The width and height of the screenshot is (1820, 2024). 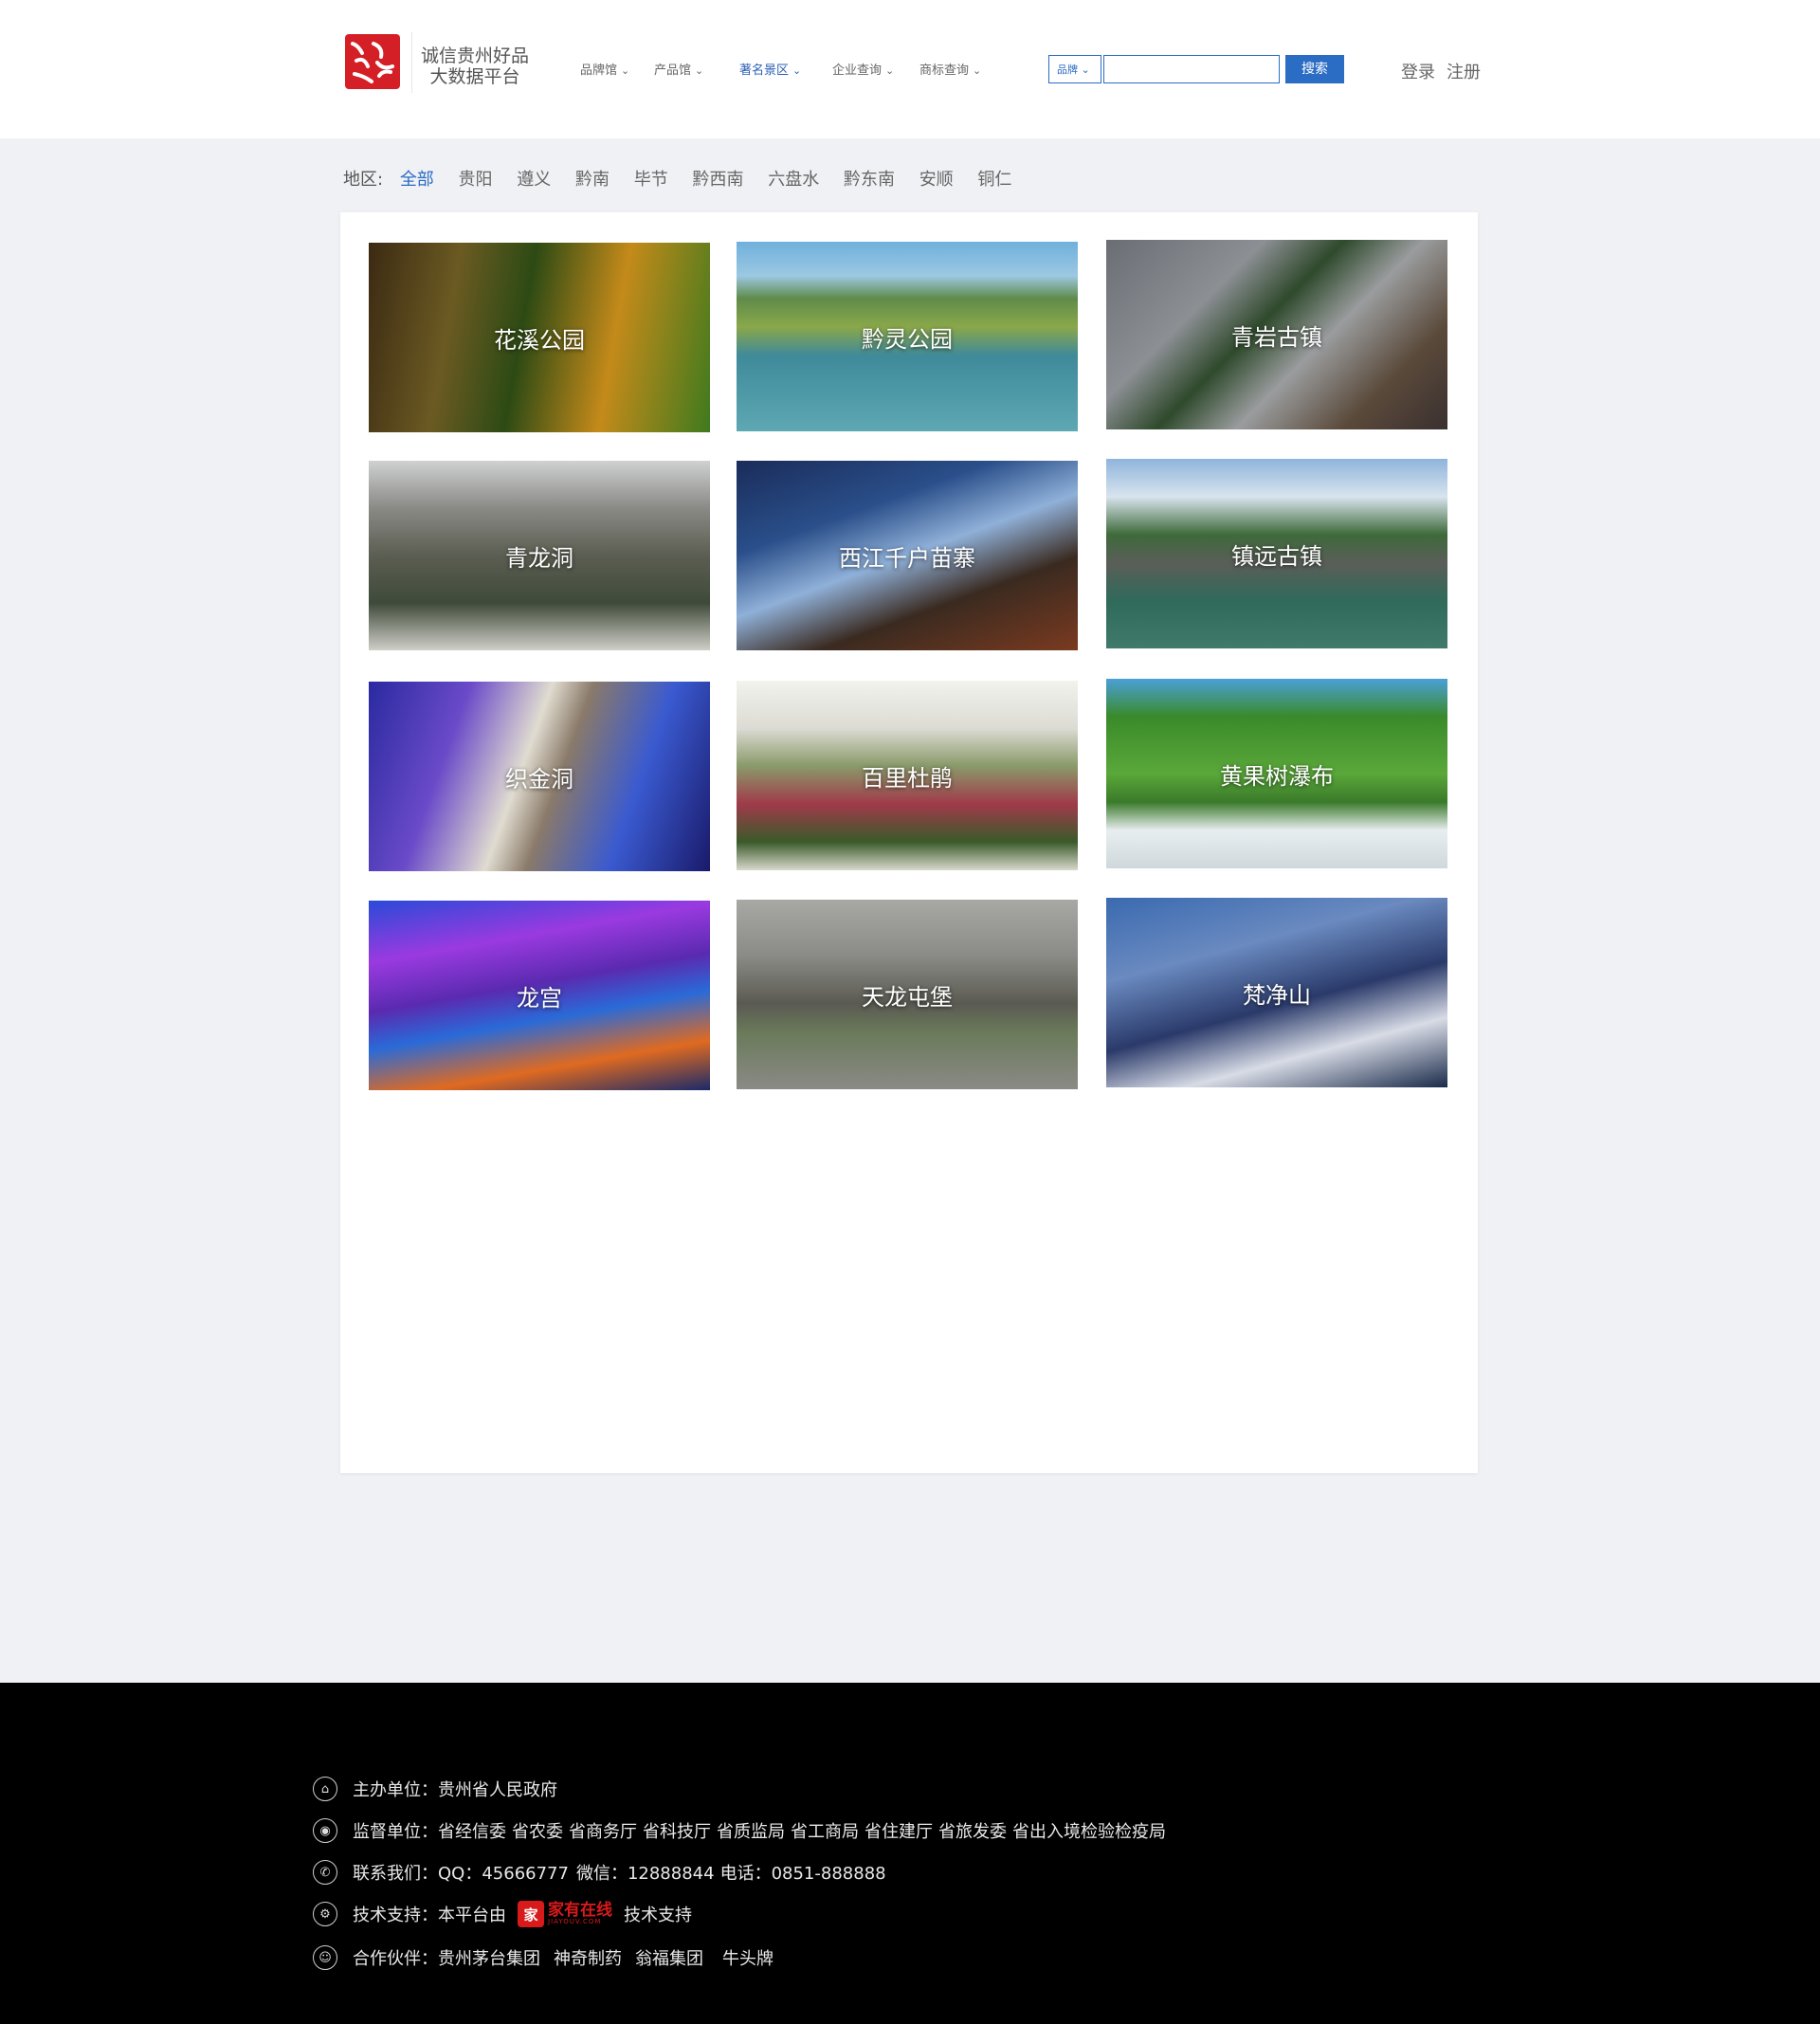 I want to click on scenic-card: 黄果树瀑布, so click(x=1276, y=773).